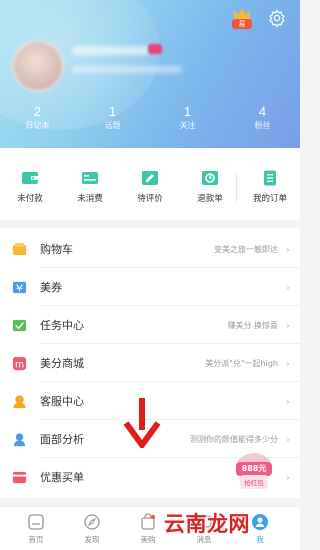 This screenshot has height=550, width=320. What do you see at coordinates (37, 125) in the screenshot?
I see `stat-label: 日记本` at bounding box center [37, 125].